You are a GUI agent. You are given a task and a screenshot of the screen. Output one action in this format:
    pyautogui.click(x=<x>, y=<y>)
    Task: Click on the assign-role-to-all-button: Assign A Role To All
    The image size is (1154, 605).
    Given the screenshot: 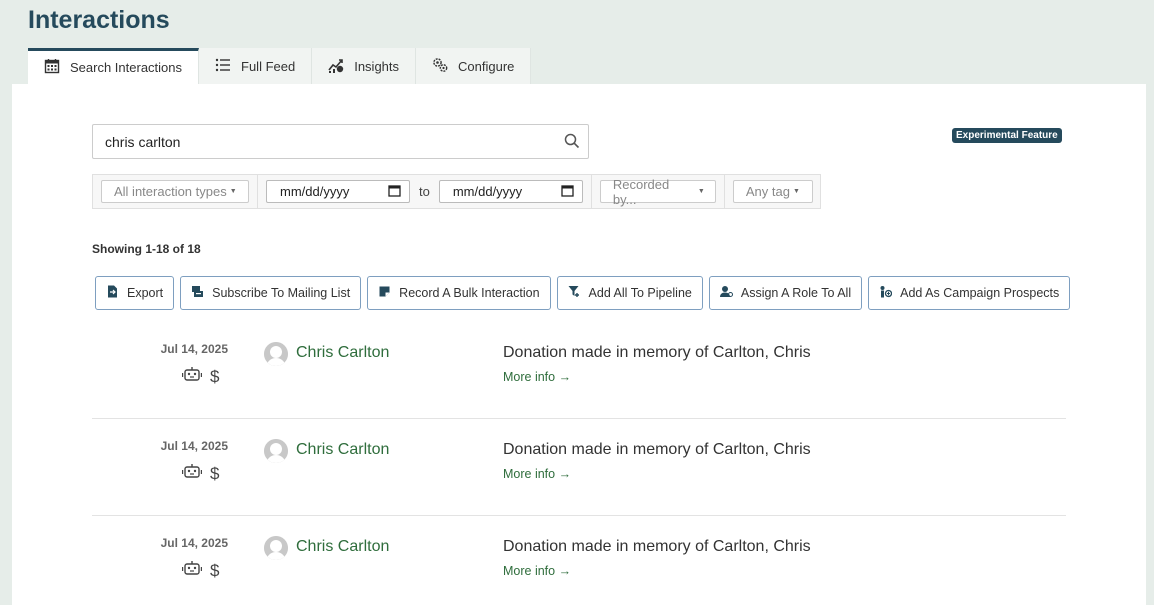 What is the action you would take?
    pyautogui.click(x=785, y=293)
    